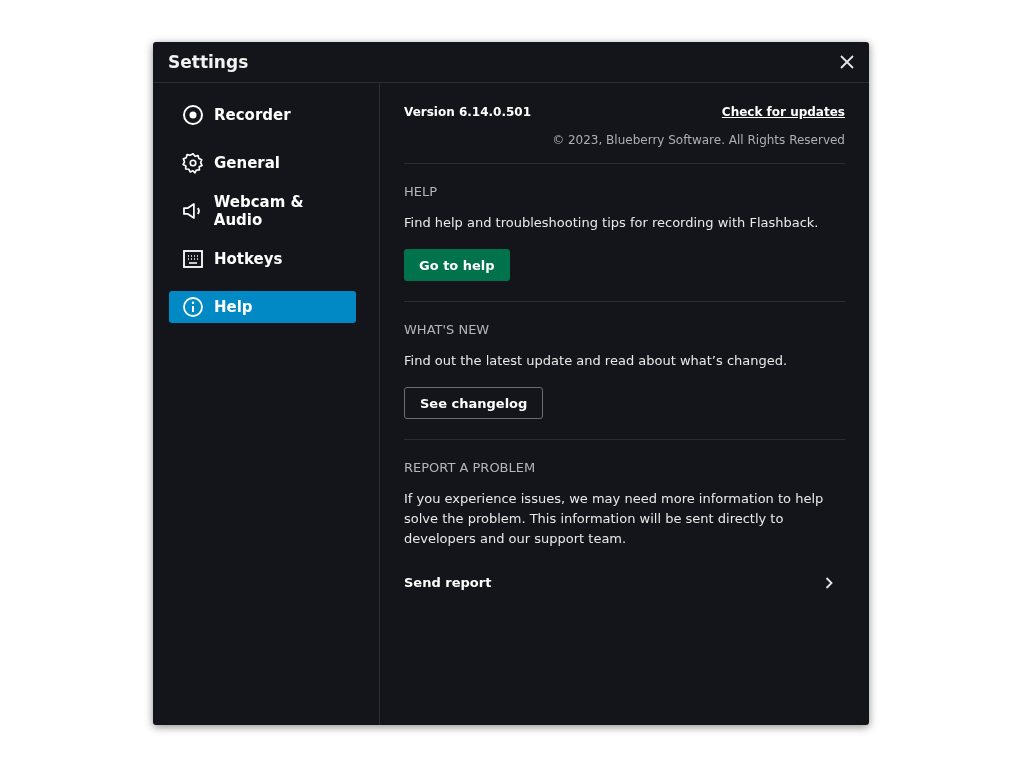  Describe the element at coordinates (262, 163) in the screenshot. I see `sidebar-item: General` at that location.